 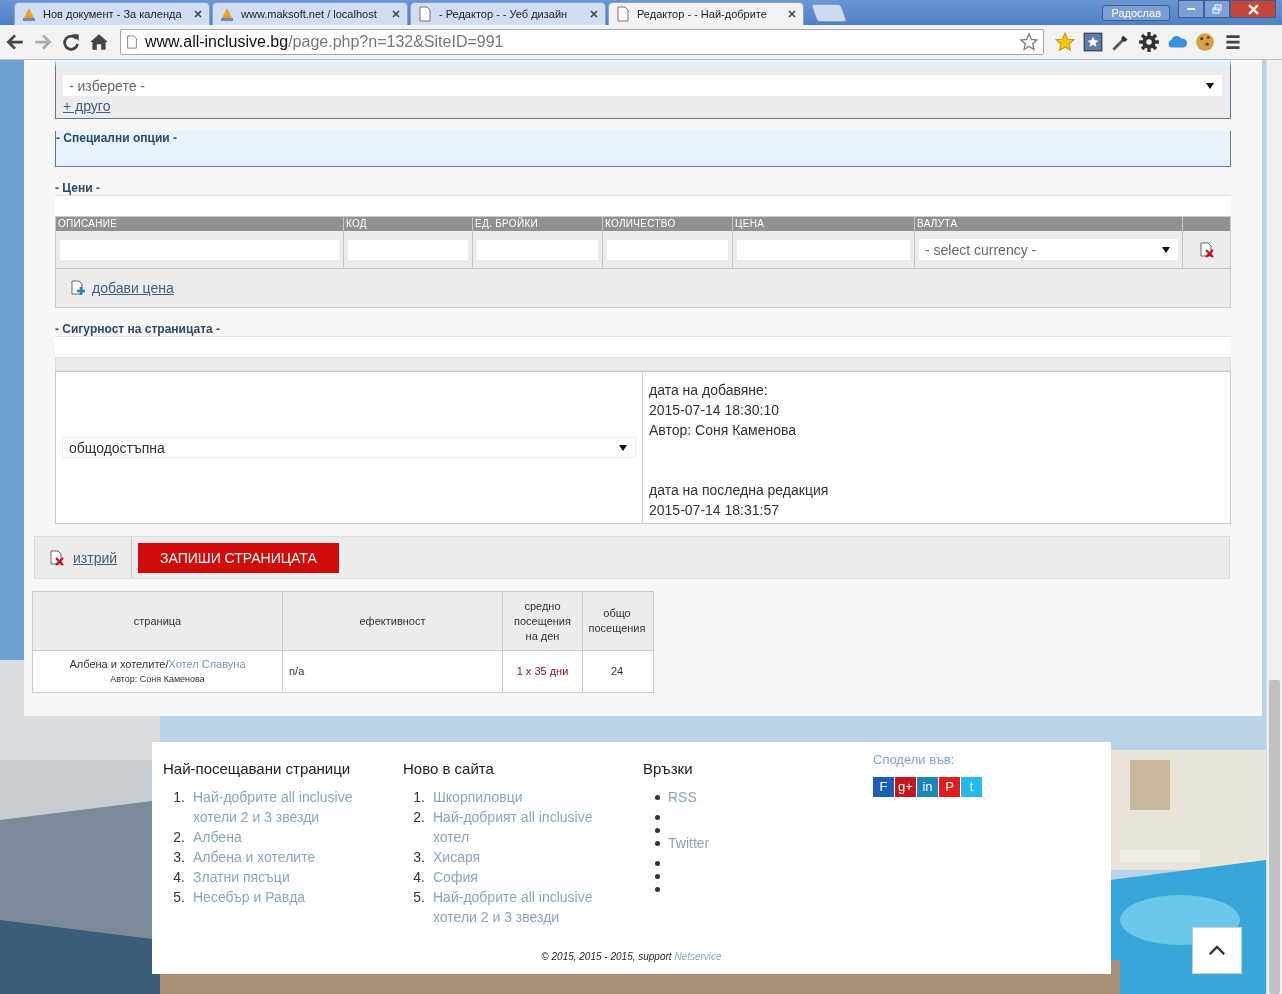 I want to click on share-label: Сподели във:, so click(x=914, y=759).